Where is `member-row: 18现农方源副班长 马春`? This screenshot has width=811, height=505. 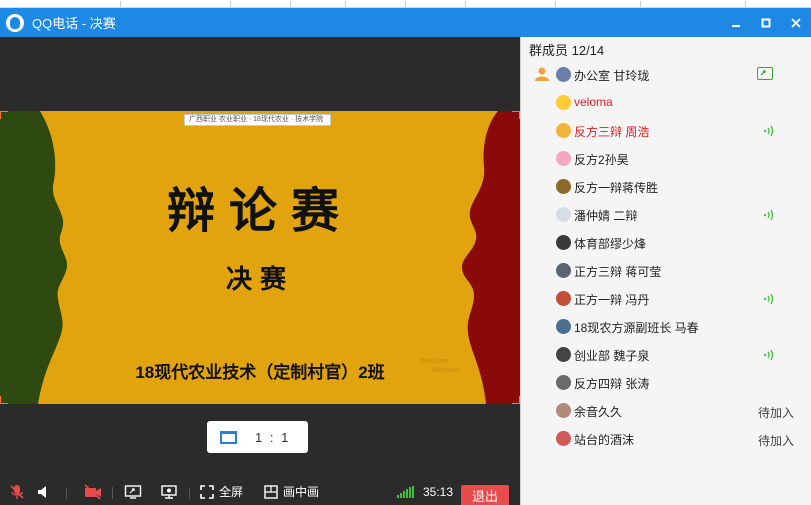 member-row: 18现农方源副班长 马春 is located at coordinates (666, 327).